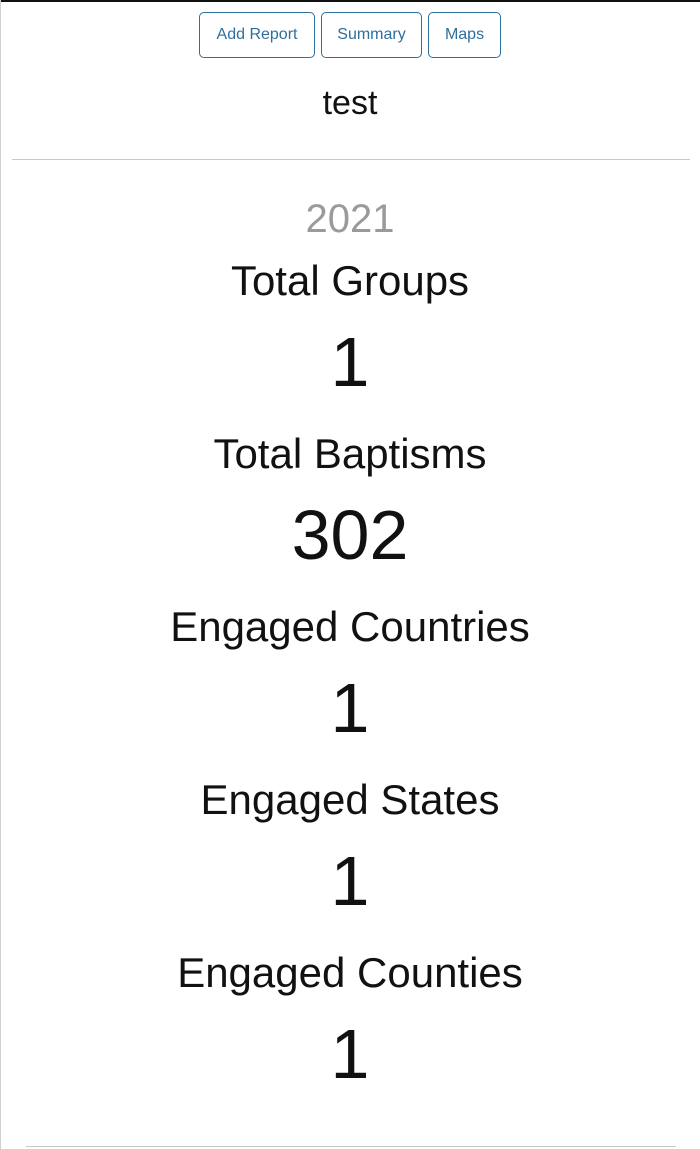  What do you see at coordinates (350, 280) in the screenshot?
I see `stat-label: Total Groups` at bounding box center [350, 280].